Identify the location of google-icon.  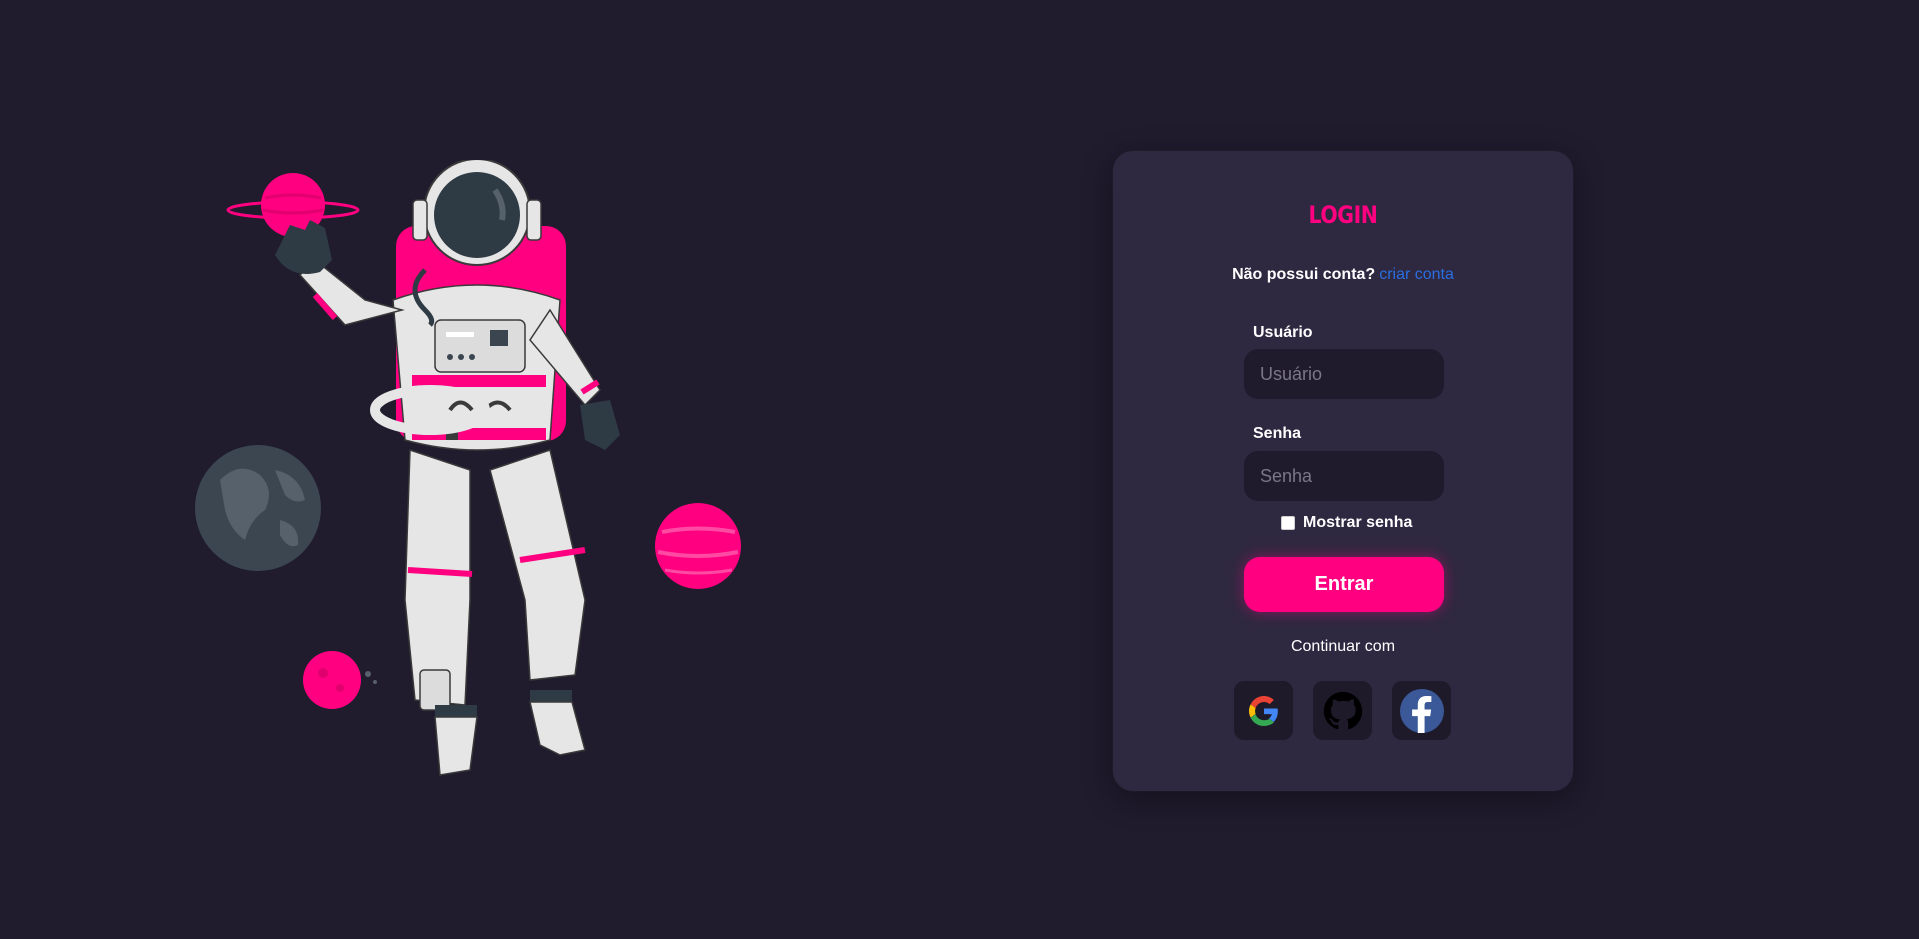
(1263, 710).